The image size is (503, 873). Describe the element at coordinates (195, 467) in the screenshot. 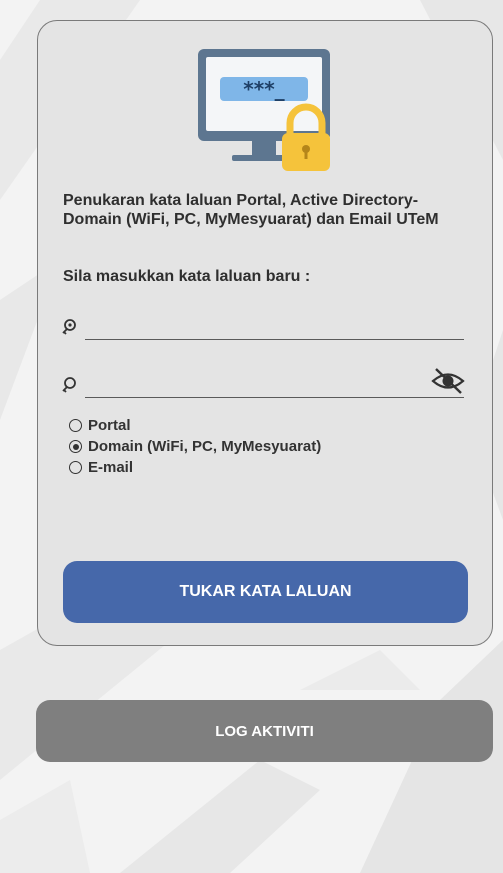

I see `radio-option-email: E-mail` at that location.